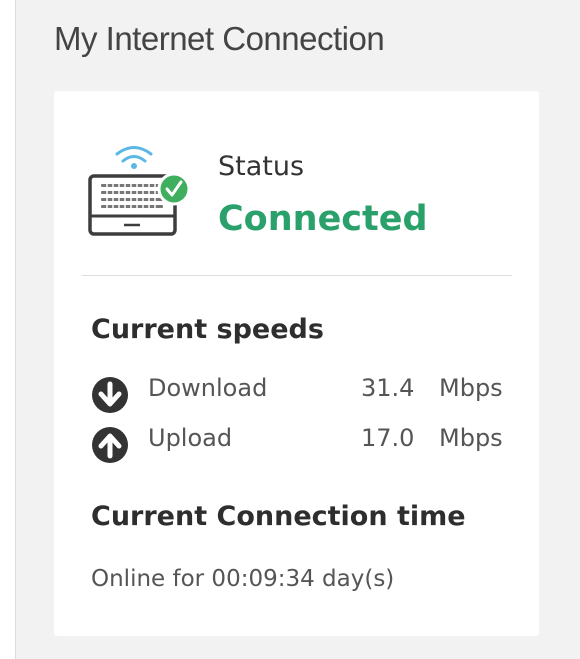 The image size is (580, 659). I want to click on online-duration: Online for 00:09:34 day(s), so click(243, 579).